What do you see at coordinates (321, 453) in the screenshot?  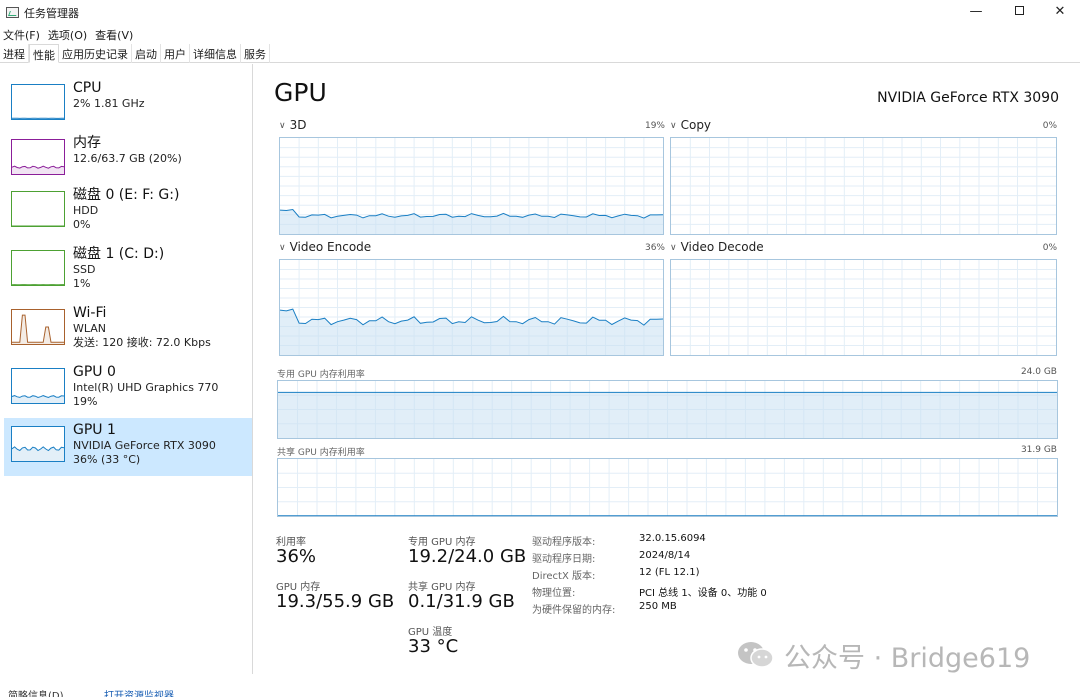 I see `shared-memory-label: 共享 GPU 内存利用率` at bounding box center [321, 453].